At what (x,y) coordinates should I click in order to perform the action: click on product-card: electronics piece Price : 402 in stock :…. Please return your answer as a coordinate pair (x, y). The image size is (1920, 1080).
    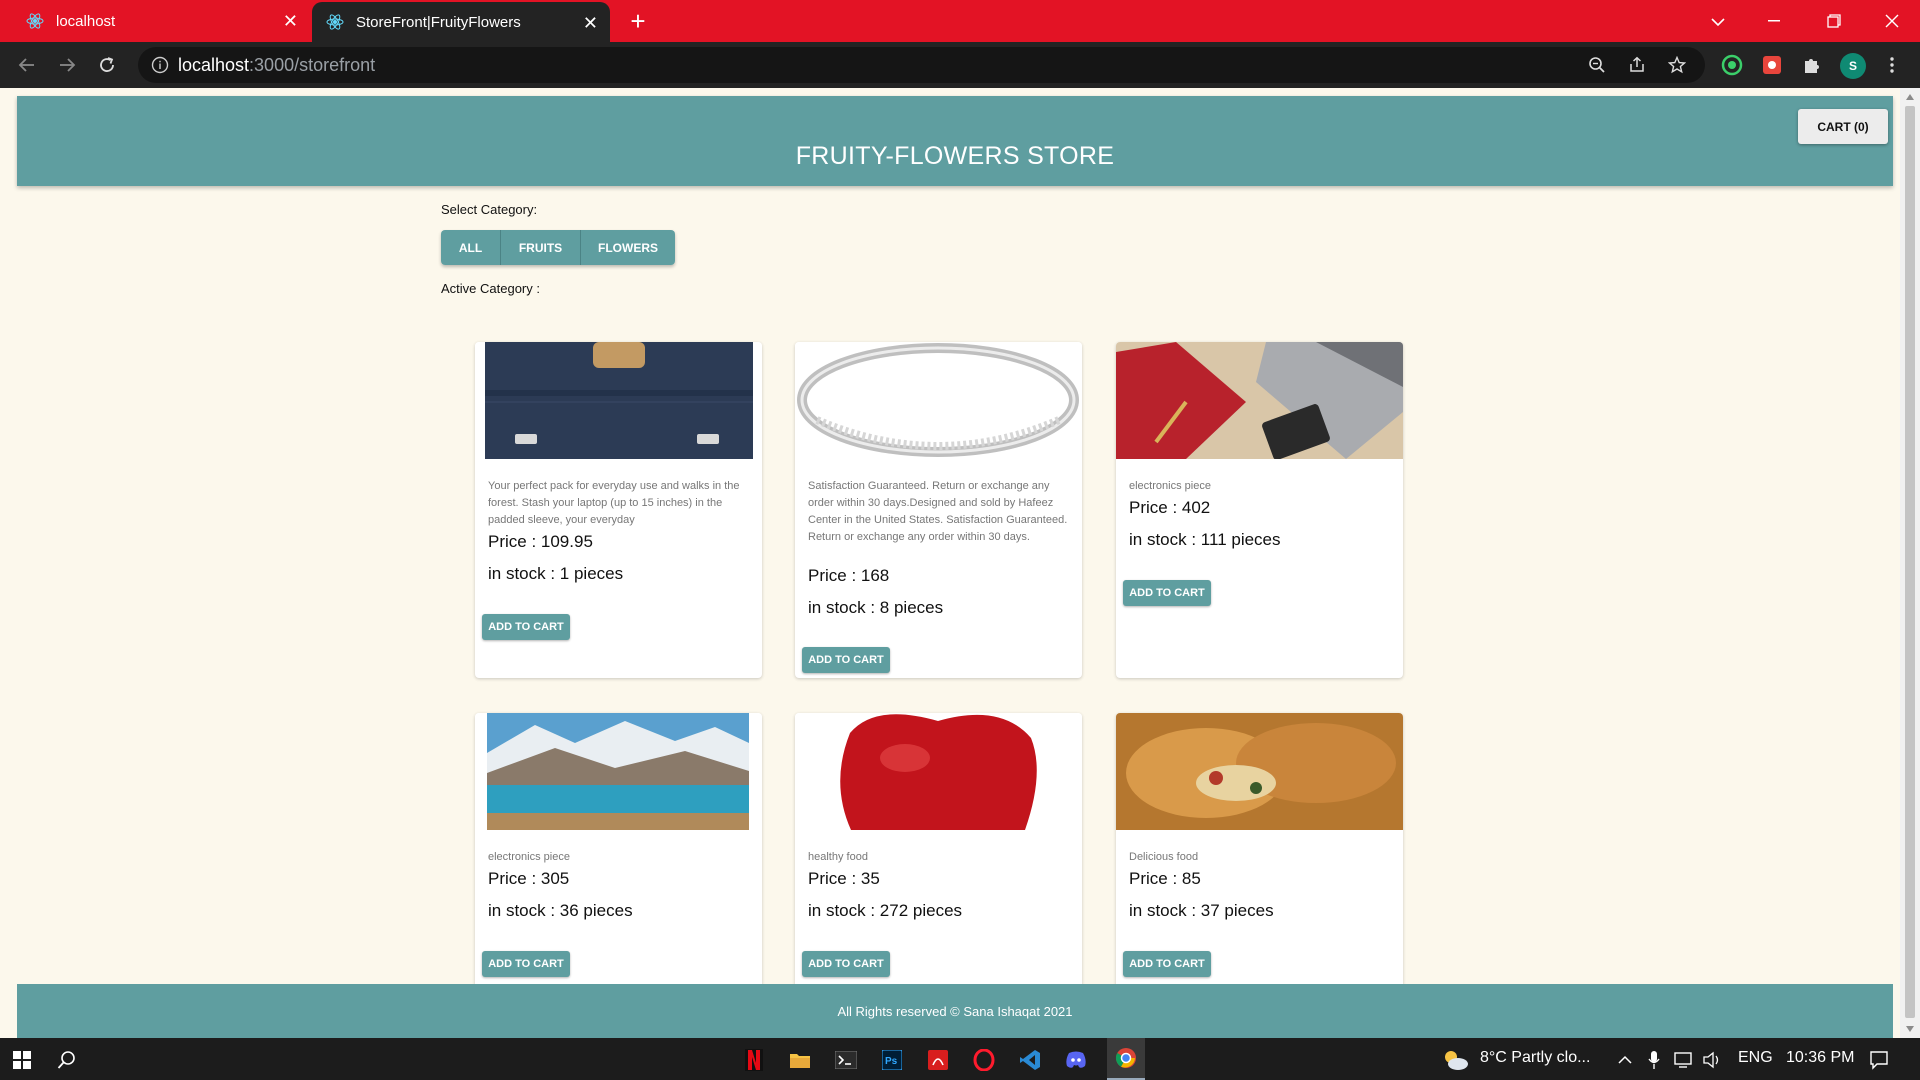
    Looking at the image, I should click on (1259, 510).